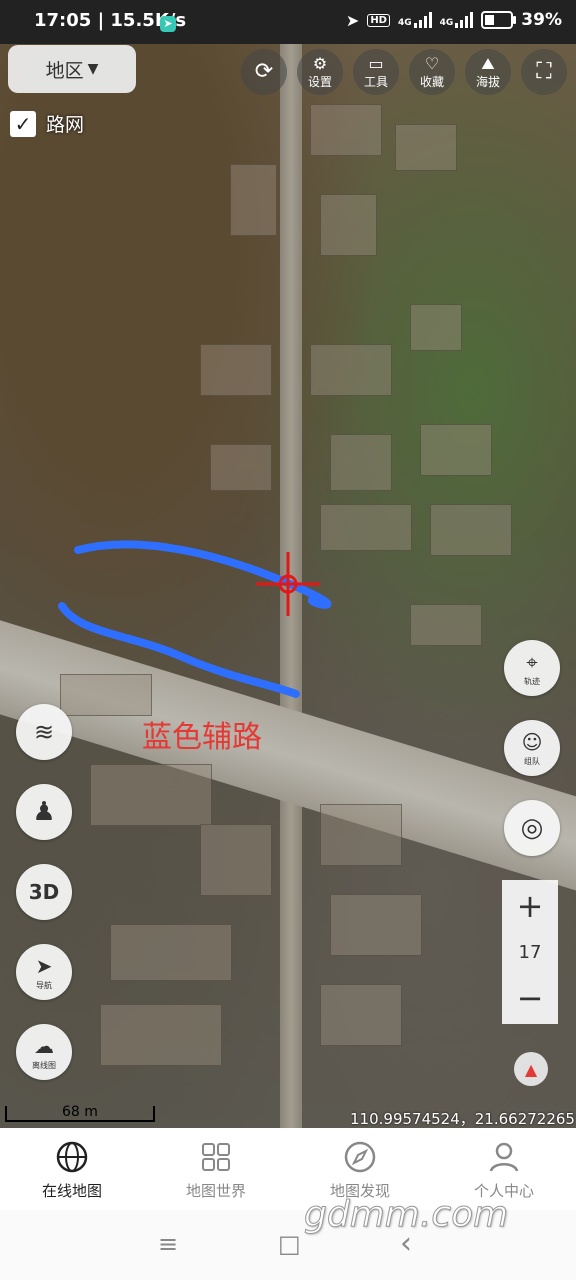 Image resolution: width=576 pixels, height=1280 pixels. I want to click on road-network-toggle: ✓ 路网, so click(47, 123).